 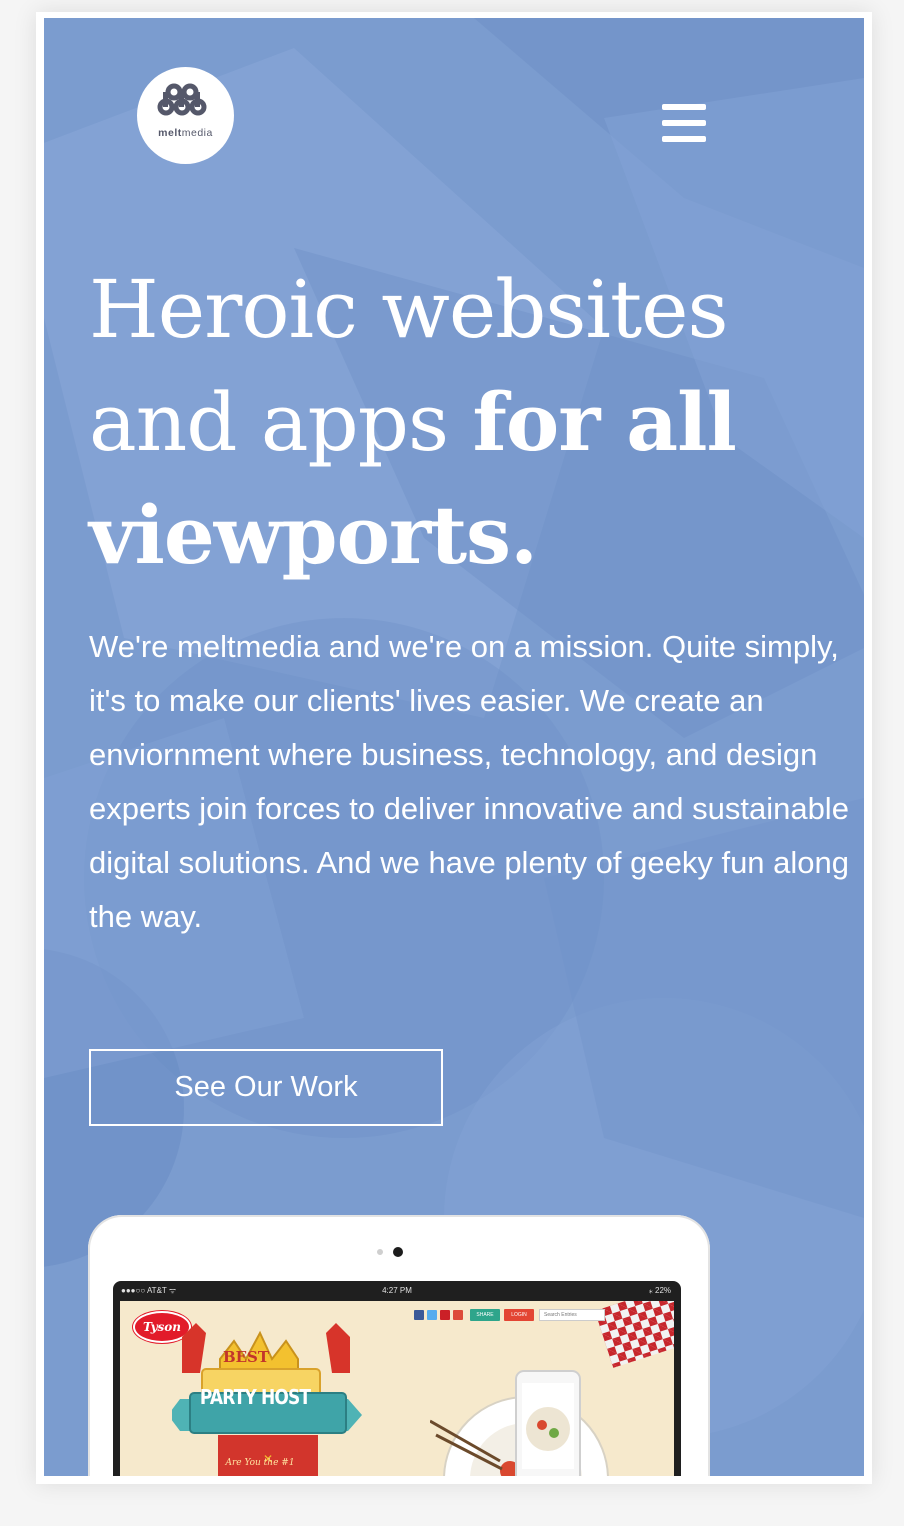 I want to click on badge-best-text: BEST, so click(x=246, y=1357).